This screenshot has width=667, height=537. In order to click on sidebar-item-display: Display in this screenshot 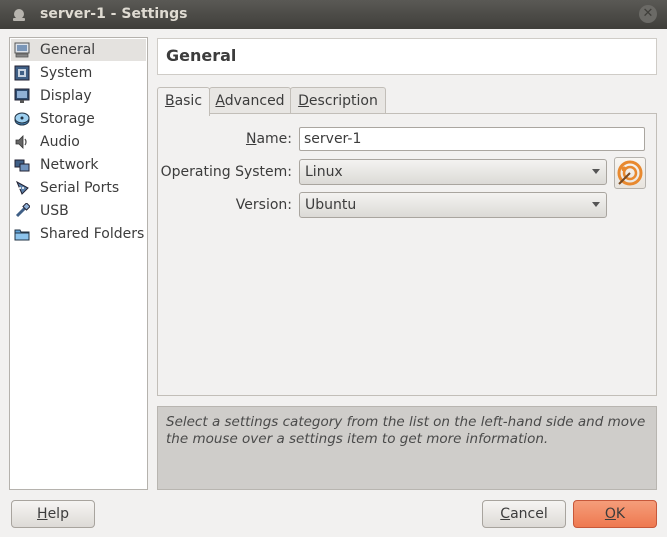, I will do `click(78, 96)`.